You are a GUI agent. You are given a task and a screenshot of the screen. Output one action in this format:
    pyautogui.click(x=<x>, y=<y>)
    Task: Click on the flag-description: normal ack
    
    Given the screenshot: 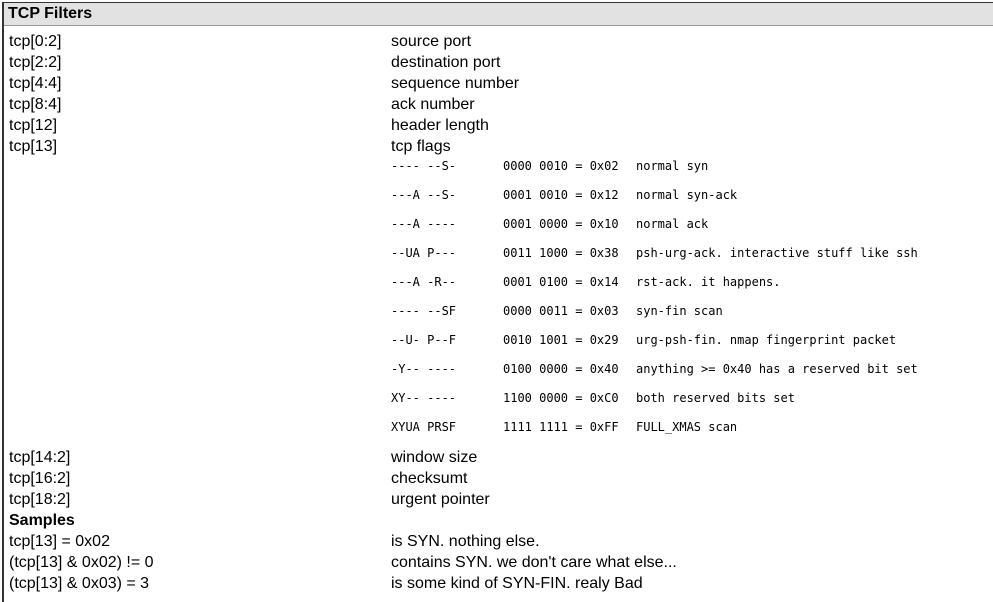 What is the action you would take?
    pyautogui.click(x=672, y=224)
    